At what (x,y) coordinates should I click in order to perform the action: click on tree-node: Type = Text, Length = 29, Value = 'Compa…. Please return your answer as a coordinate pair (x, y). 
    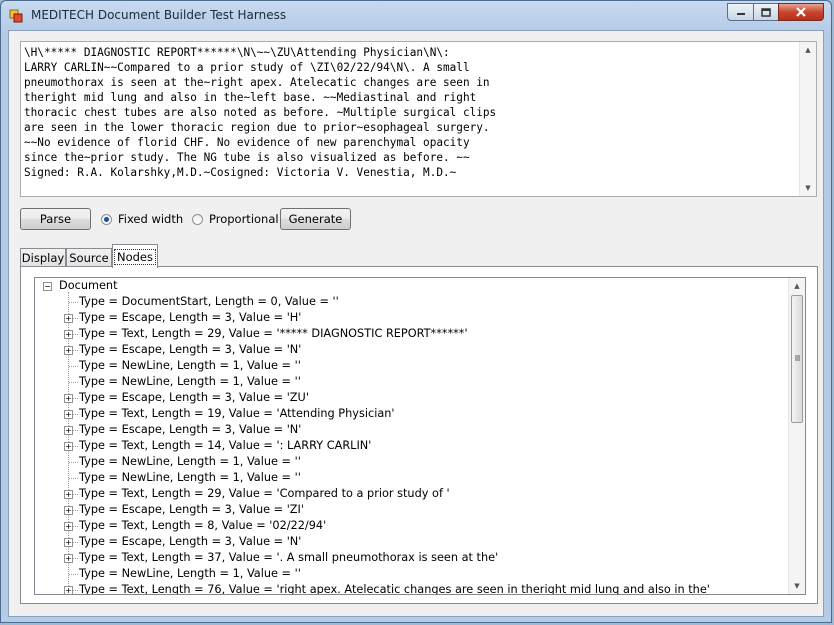
    Looking at the image, I should click on (264, 494).